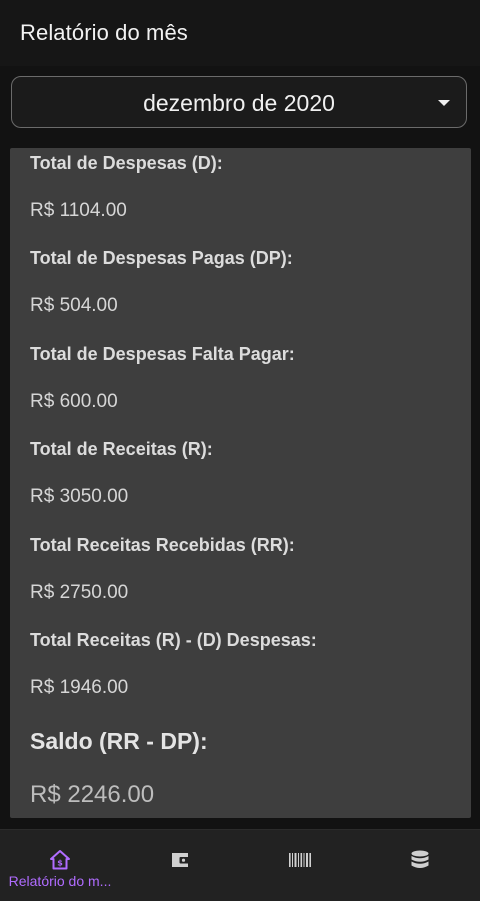 The width and height of the screenshot is (480, 901). I want to click on receitas-recebidas-label: Total Receitas Recebidas (RR):, so click(162, 545).